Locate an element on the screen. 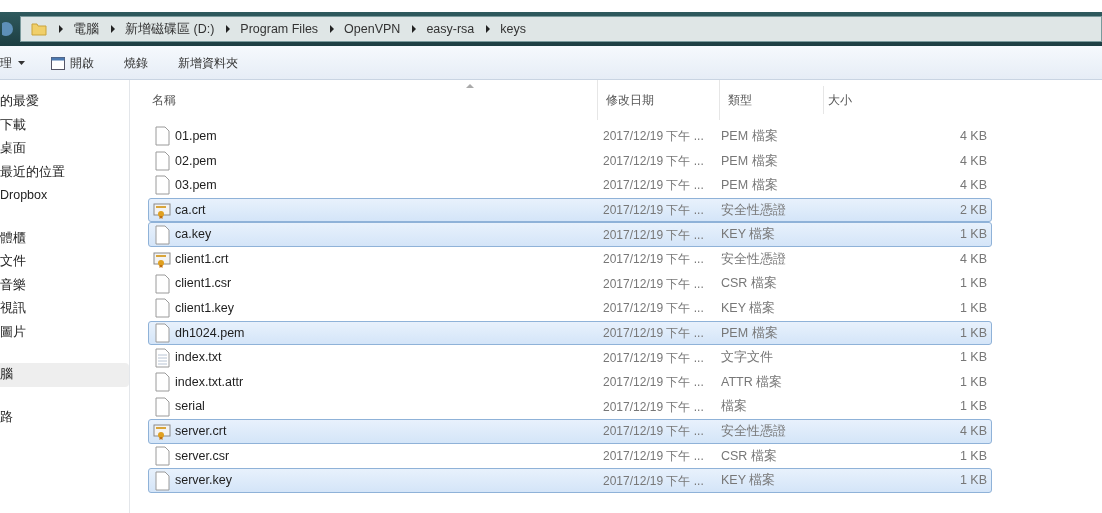 The width and height of the screenshot is (1102, 513). caret-icon is located at coordinates (21, 62).